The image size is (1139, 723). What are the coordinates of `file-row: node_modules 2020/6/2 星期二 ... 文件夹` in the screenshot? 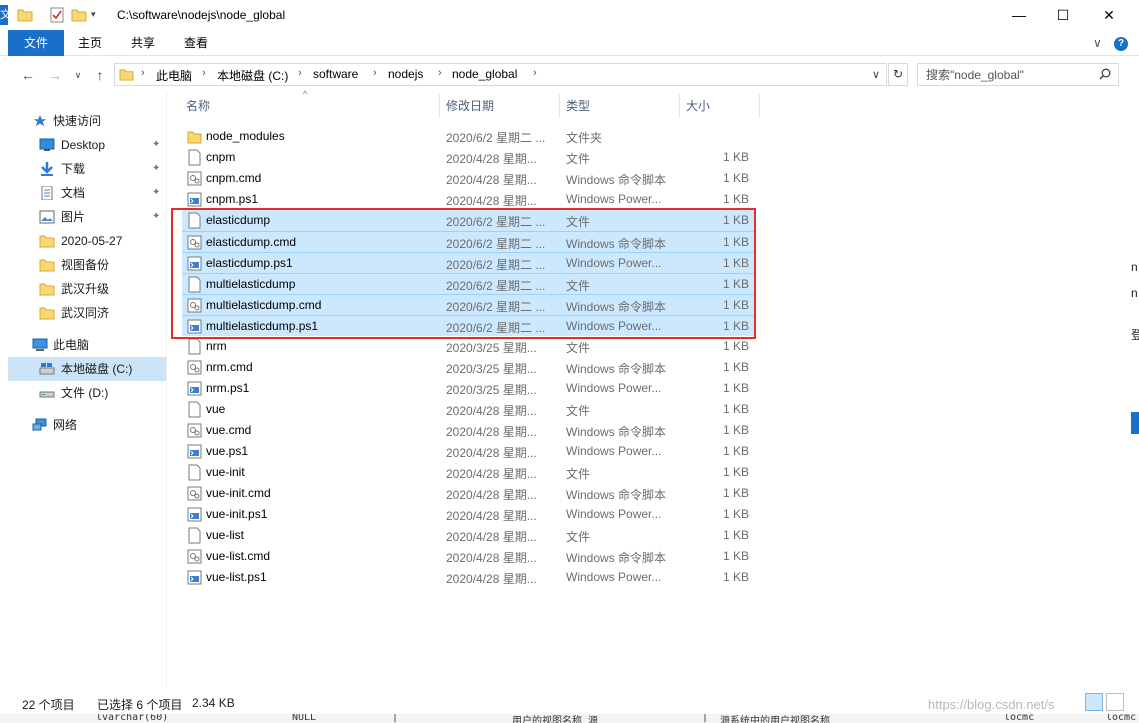 It's located at (468, 136).